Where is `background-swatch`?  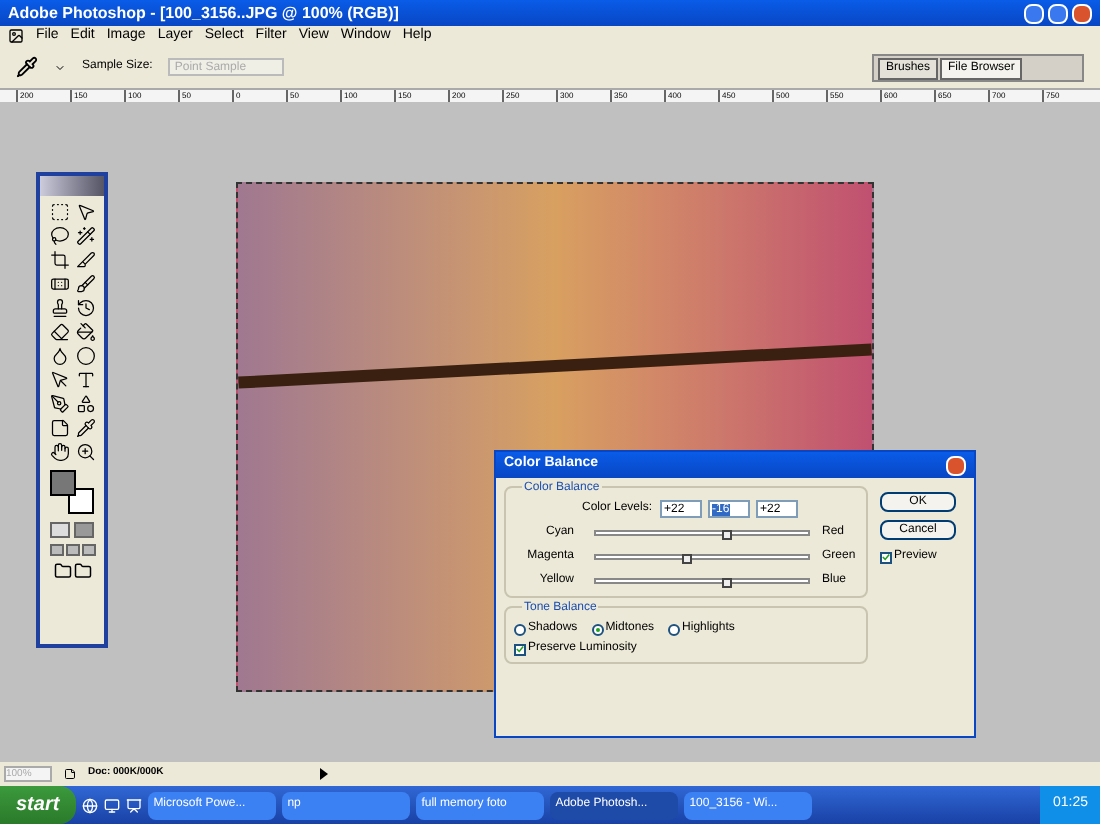
background-swatch is located at coordinates (81, 501).